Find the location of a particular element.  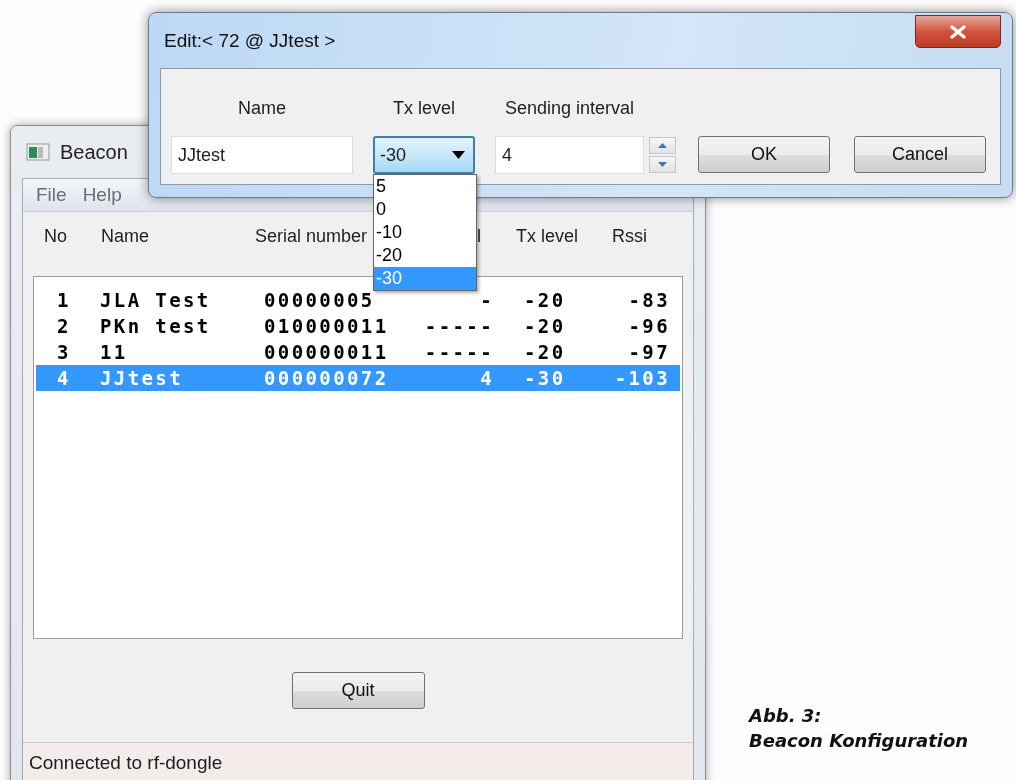

dropdown-option: -20 is located at coordinates (425, 255).